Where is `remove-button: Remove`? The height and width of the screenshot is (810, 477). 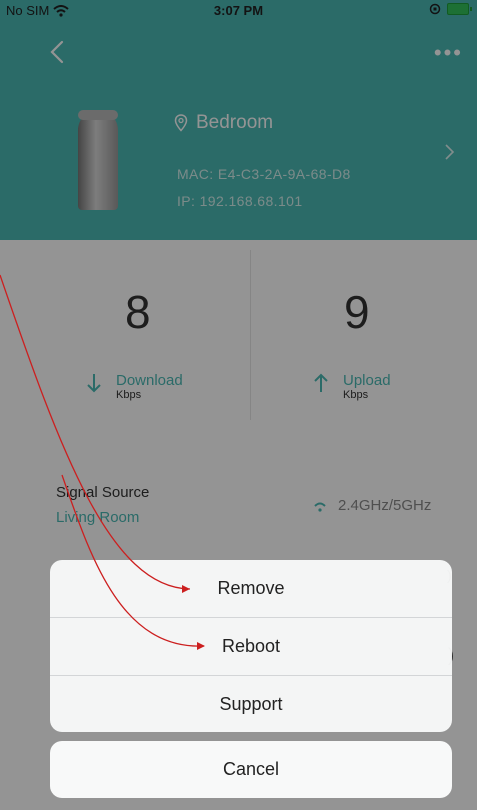 remove-button: Remove is located at coordinates (251, 588).